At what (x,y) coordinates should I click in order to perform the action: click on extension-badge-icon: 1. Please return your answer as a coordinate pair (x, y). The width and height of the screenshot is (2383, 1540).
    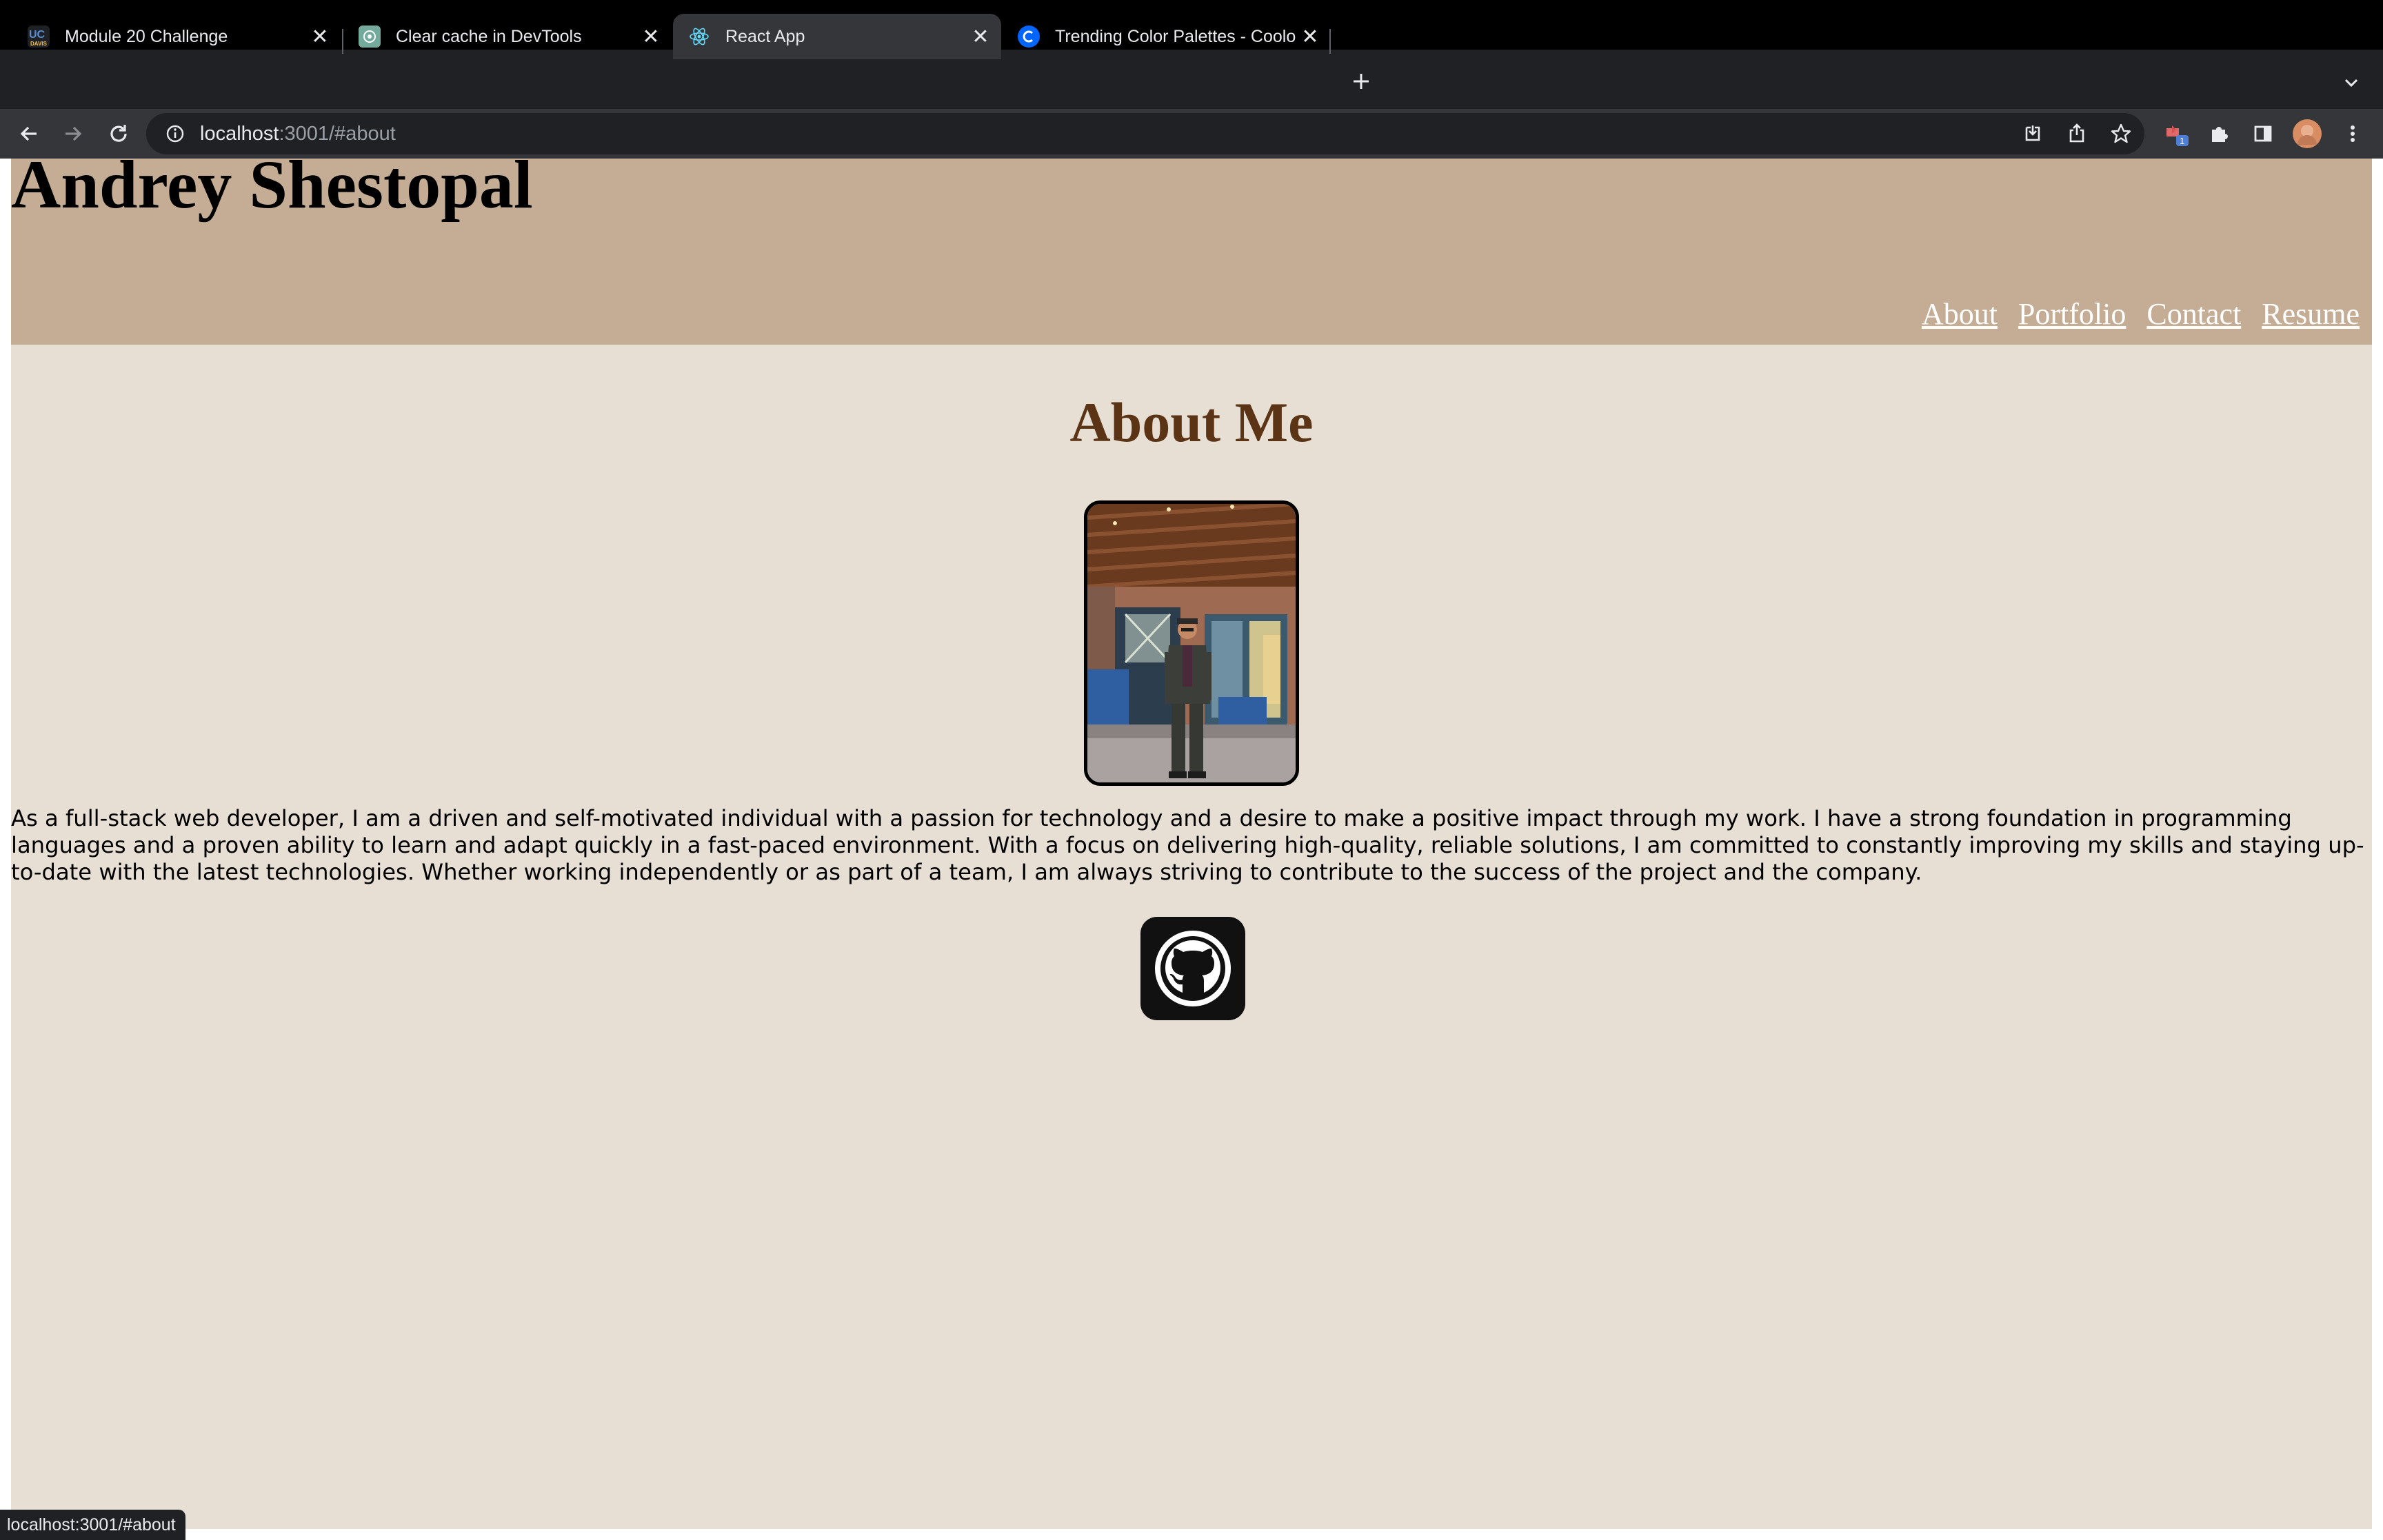
    Looking at the image, I should click on (2177, 136).